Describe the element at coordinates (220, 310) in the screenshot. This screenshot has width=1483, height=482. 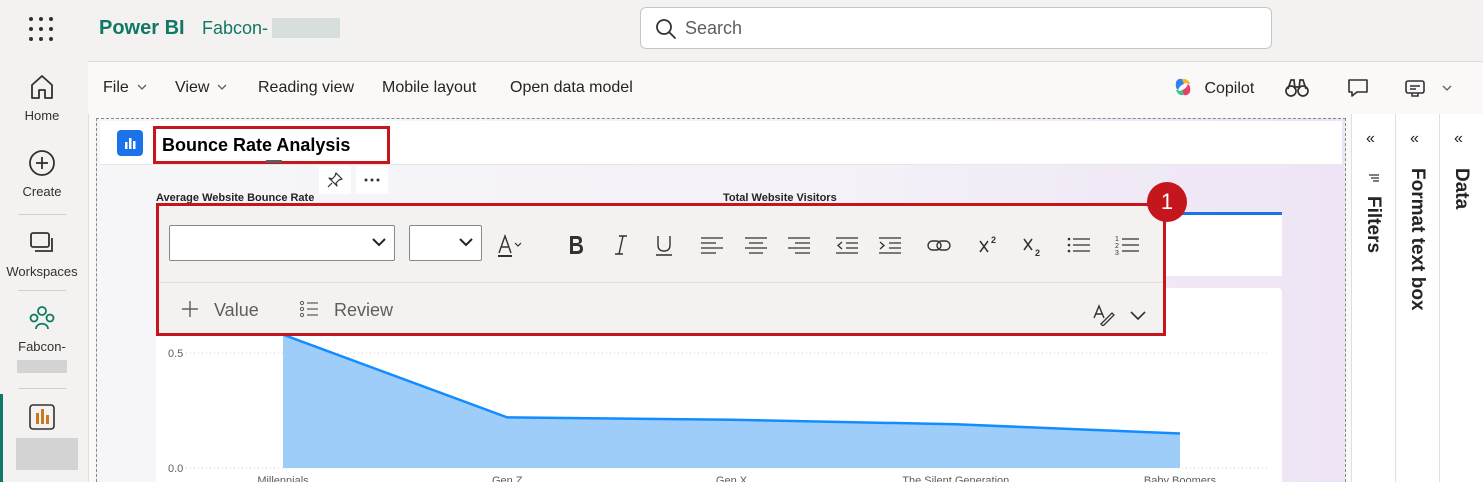
I see `add-value-button: Value` at that location.